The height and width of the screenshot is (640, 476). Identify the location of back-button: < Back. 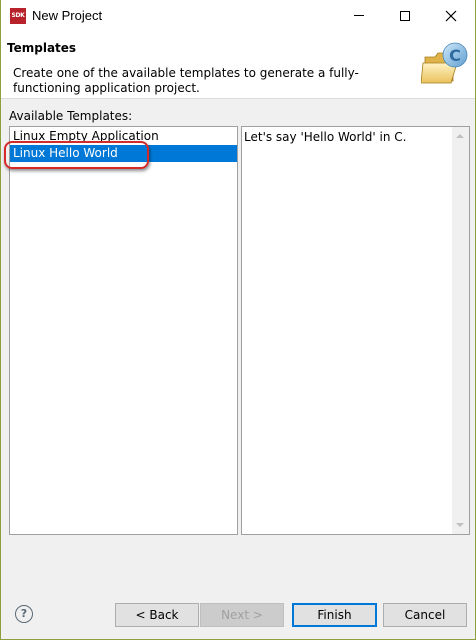
(157, 615).